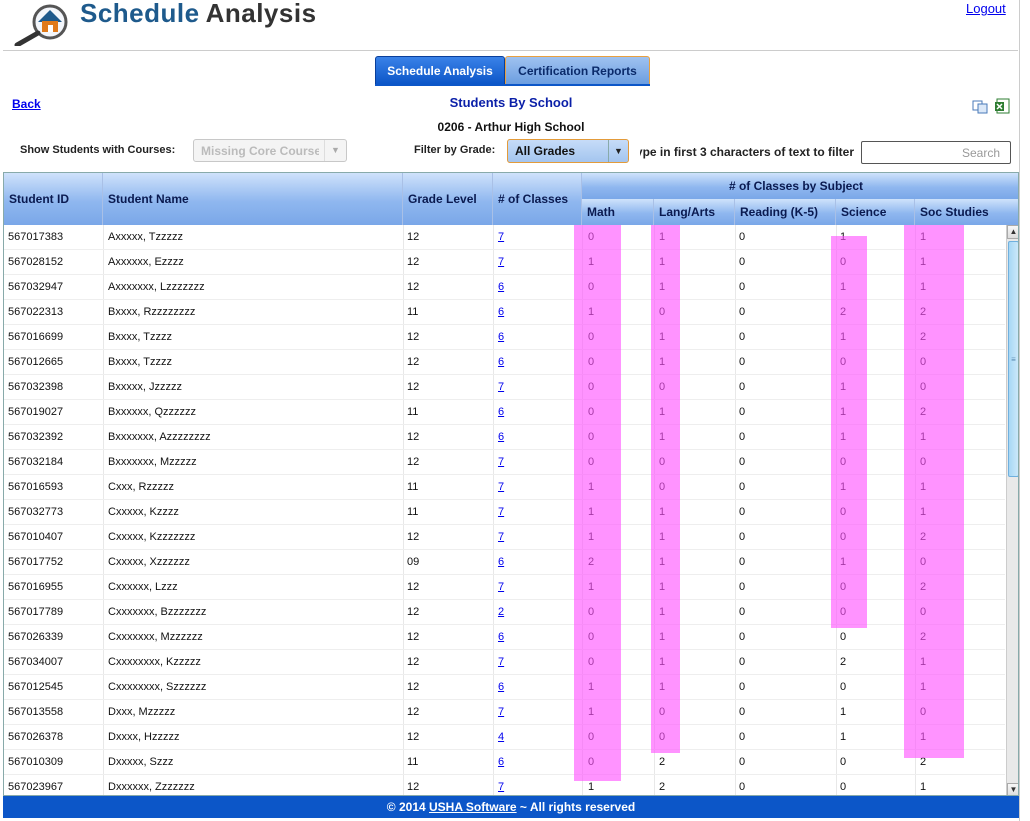  What do you see at coordinates (577, 70) in the screenshot?
I see `tab-certification-reports: Certification Reports` at bounding box center [577, 70].